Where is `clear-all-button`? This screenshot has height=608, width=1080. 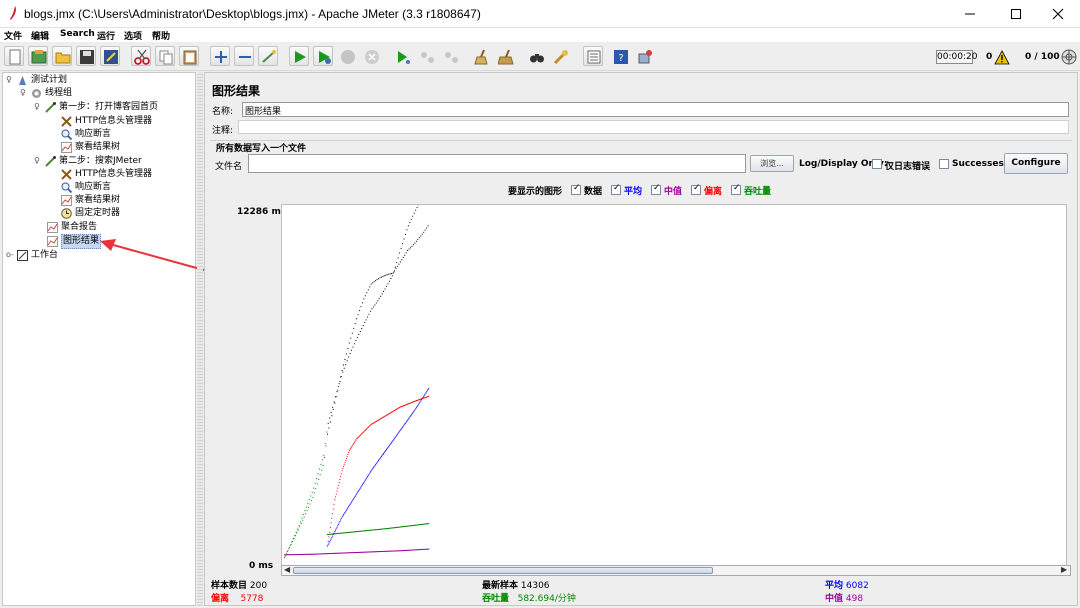 clear-all-button is located at coordinates (505, 56).